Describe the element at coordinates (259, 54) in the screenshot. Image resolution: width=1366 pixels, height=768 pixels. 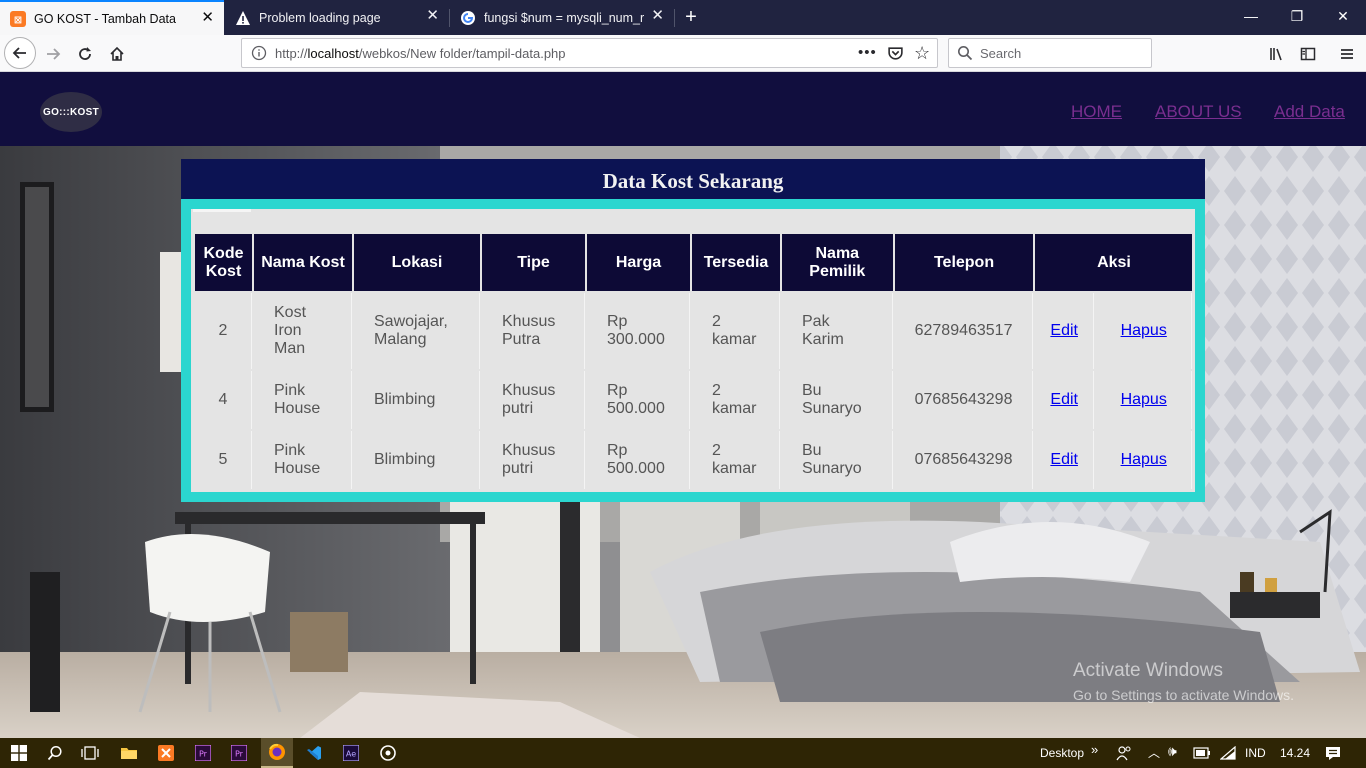
I see `info-icon` at that location.